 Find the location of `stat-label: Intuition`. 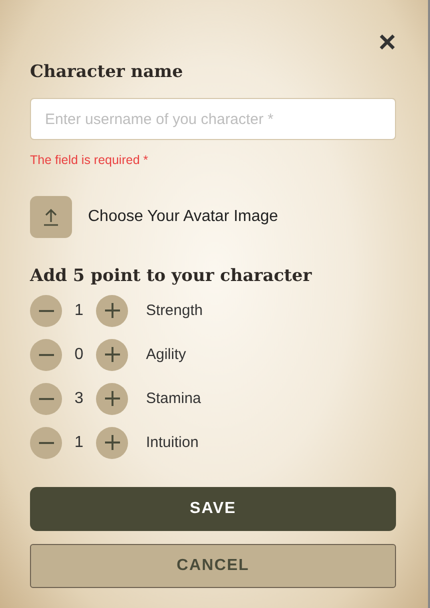

stat-label: Intuition is located at coordinates (172, 442).